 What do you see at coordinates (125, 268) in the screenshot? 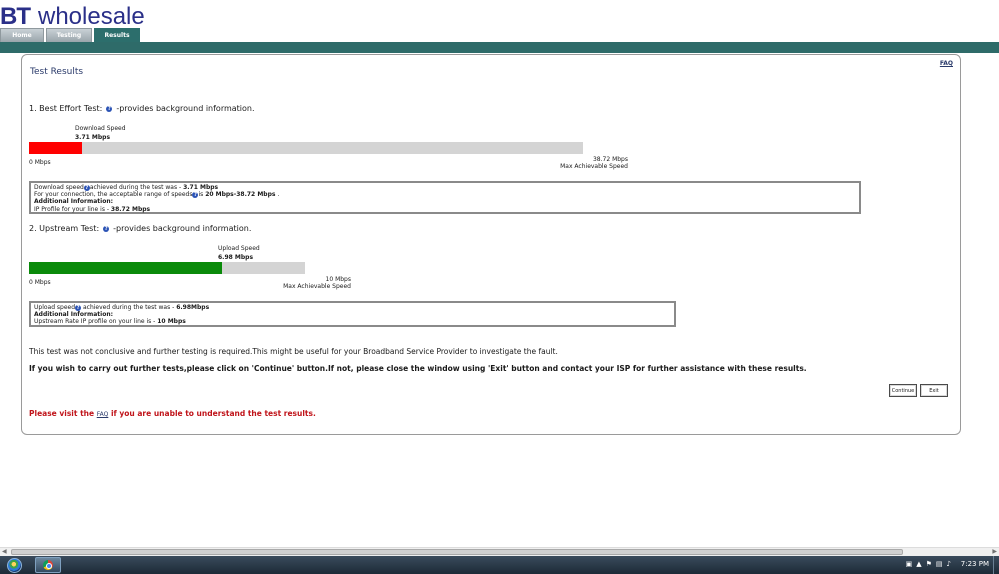
I see `upload-meter-fill` at bounding box center [125, 268].